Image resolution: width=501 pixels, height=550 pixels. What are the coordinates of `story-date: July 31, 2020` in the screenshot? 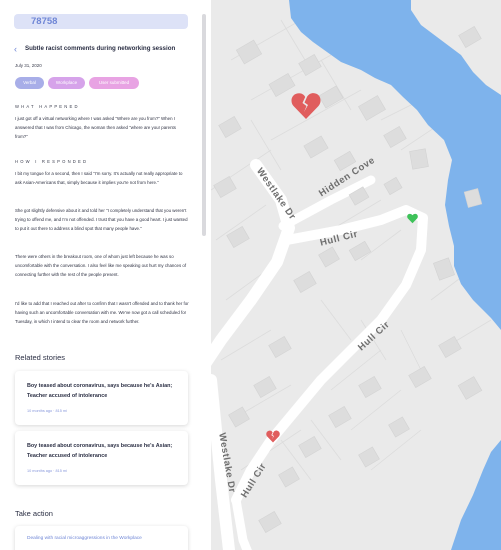 It's located at (28, 65).